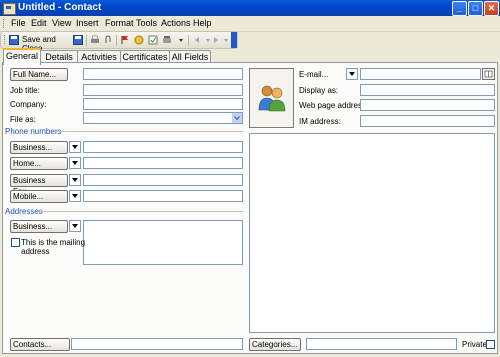 The height and width of the screenshot is (357, 500). Describe the element at coordinates (75, 226) in the screenshot. I see `address-type-dropdown-icon` at that location.